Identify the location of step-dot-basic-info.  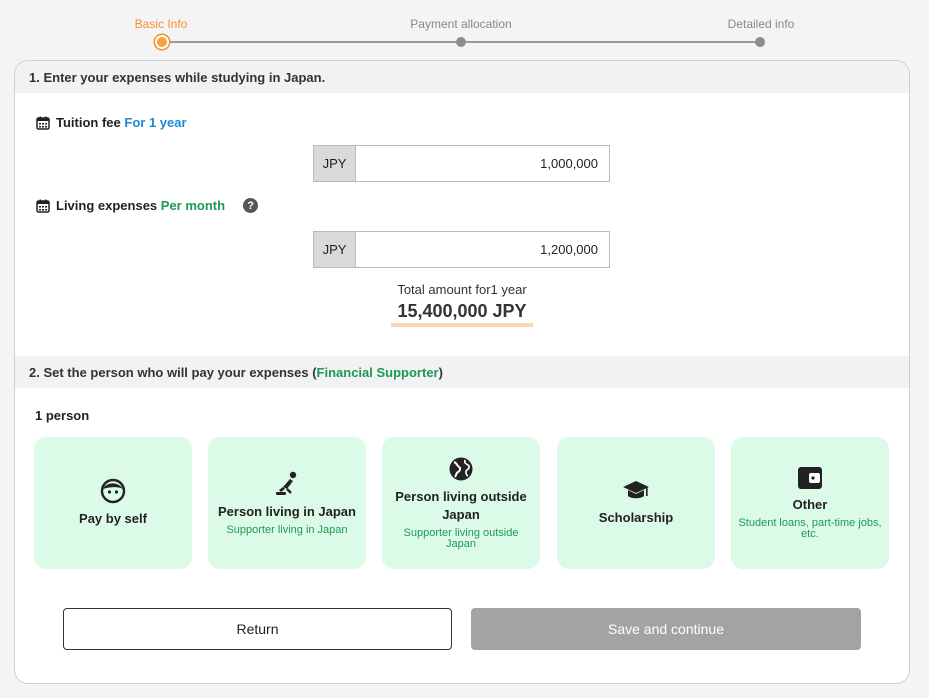
(162, 42).